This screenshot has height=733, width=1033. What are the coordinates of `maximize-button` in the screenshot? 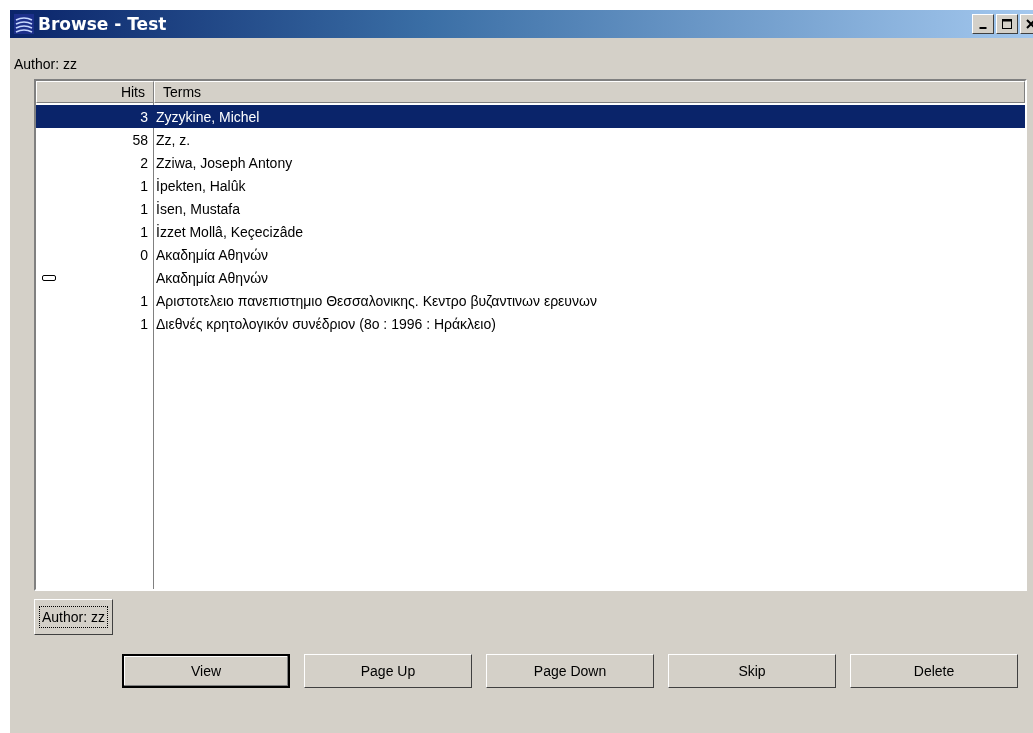 It's located at (1007, 24).